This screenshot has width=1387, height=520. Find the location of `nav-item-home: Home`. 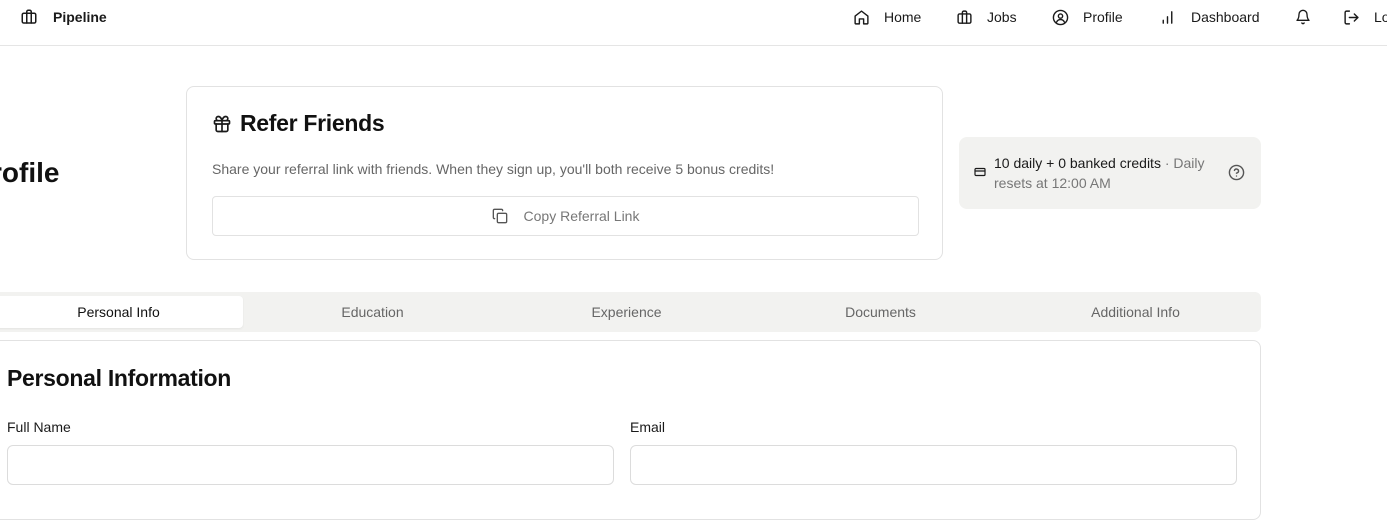

nav-item-home: Home is located at coordinates (886, 17).